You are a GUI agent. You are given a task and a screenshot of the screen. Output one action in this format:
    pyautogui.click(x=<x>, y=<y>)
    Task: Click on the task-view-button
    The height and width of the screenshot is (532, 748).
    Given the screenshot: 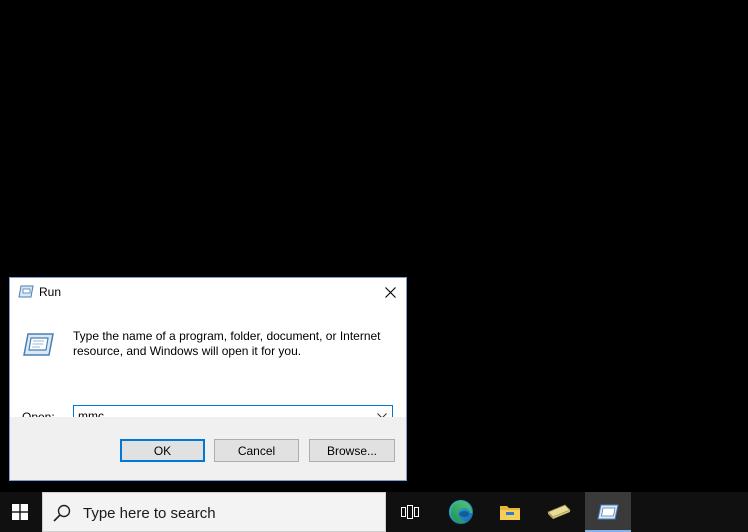 What is the action you would take?
    pyautogui.click(x=410, y=512)
    